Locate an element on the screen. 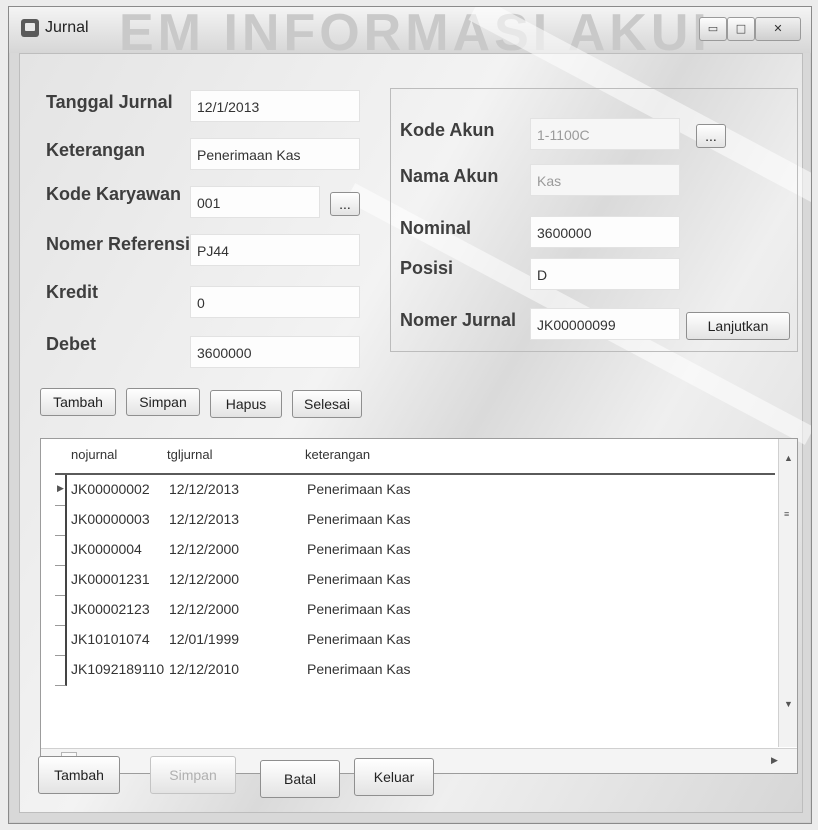 The width and height of the screenshot is (818, 830). row-header: ▶ is located at coordinates (61, 490).